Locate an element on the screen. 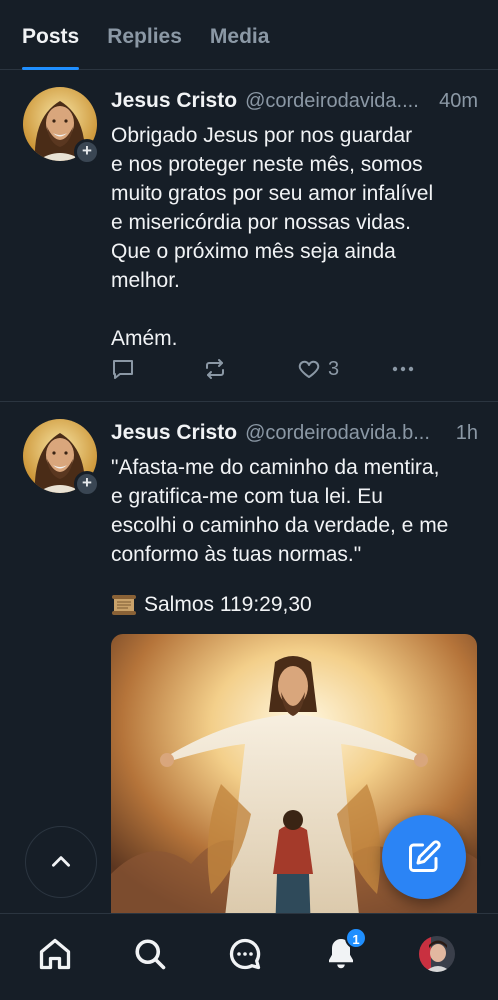  post-time: 1h is located at coordinates (466, 433).